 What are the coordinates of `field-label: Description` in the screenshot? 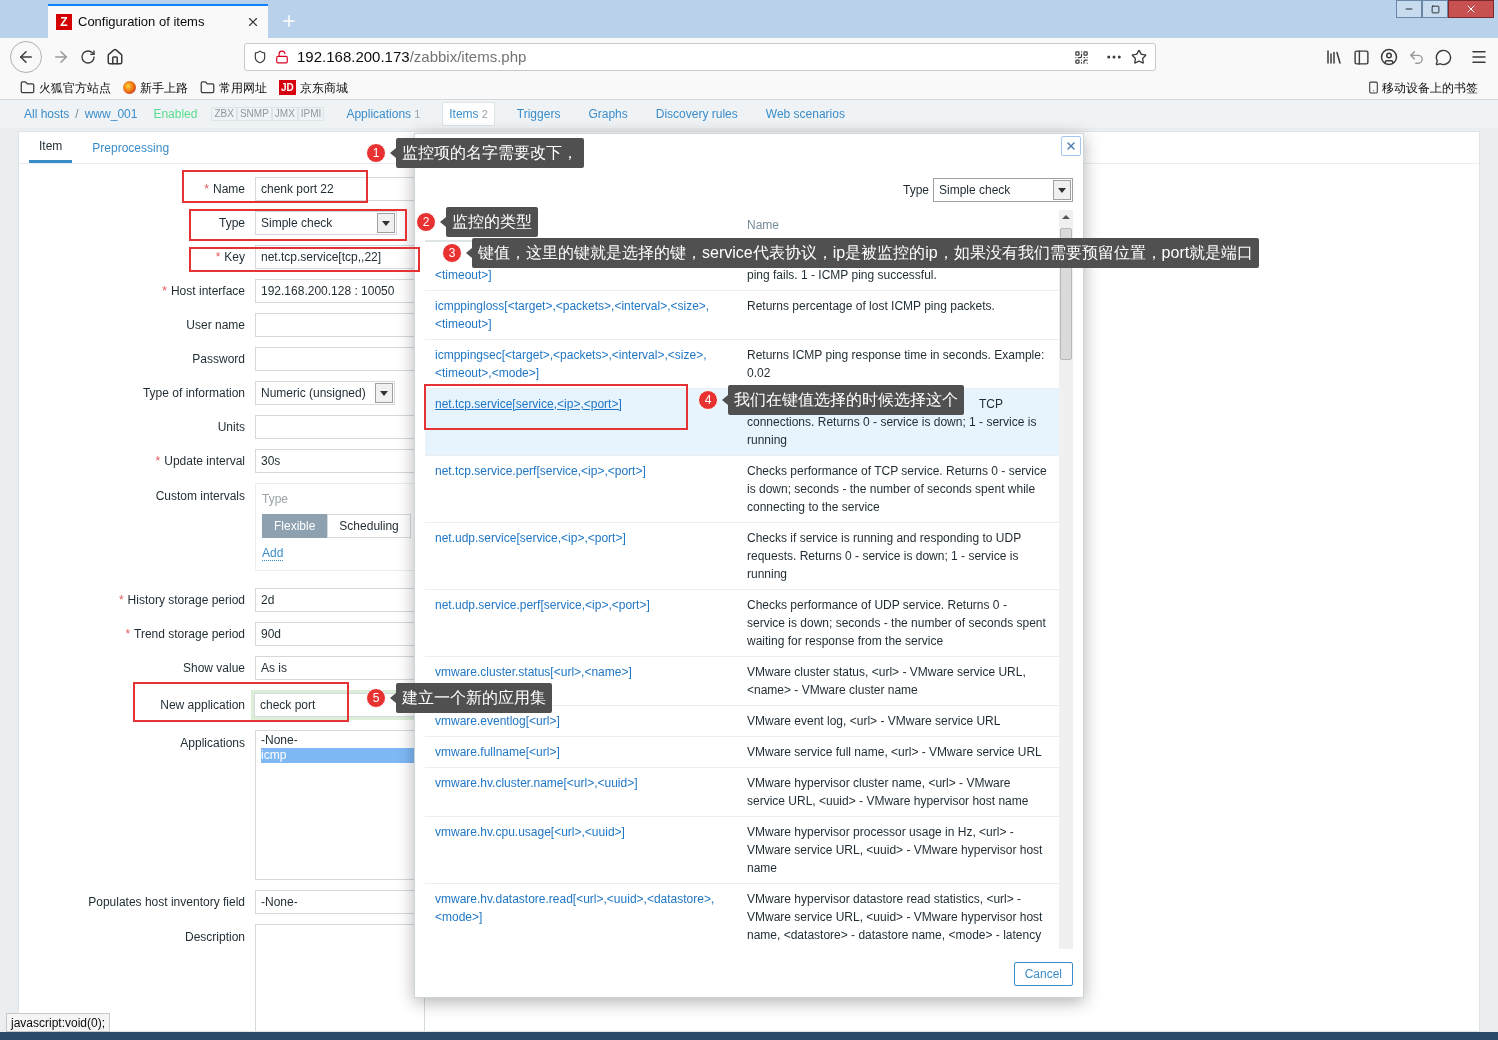 It's located at (214, 937).